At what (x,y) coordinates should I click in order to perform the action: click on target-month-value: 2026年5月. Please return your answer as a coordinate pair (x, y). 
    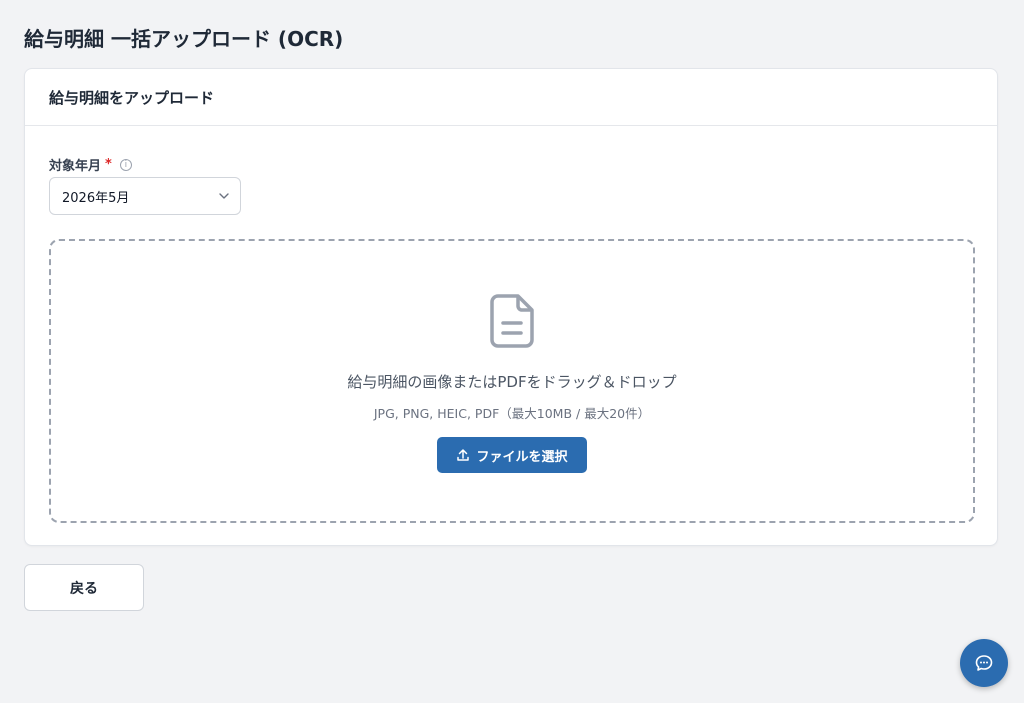
    Looking at the image, I should click on (96, 198).